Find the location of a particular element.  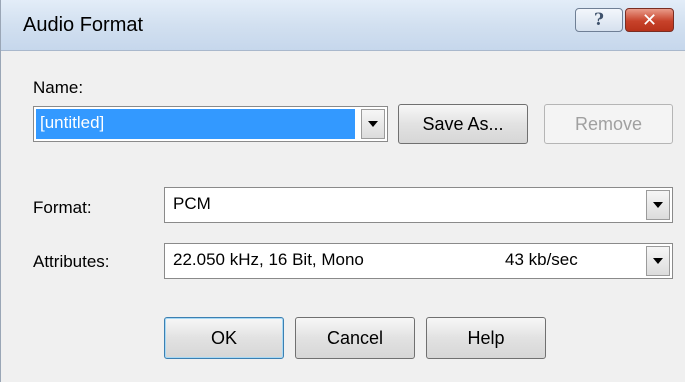

format-combobox: PCM is located at coordinates (418, 205).